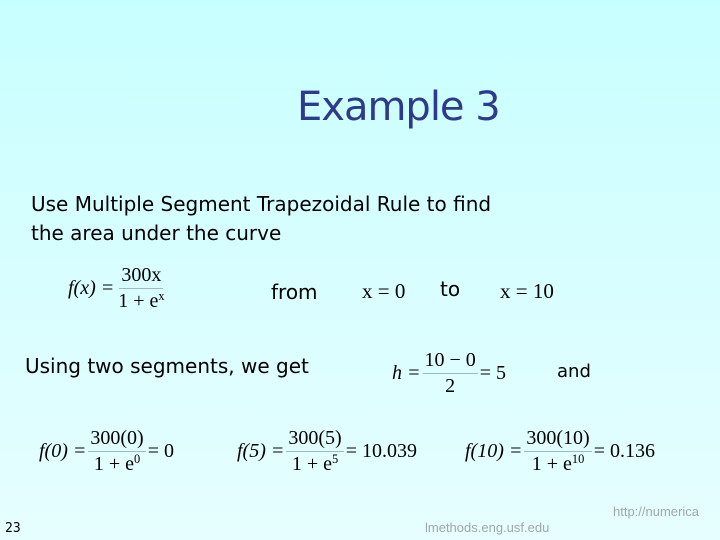 Image resolution: width=720 pixels, height=540 pixels. What do you see at coordinates (493, 373) in the screenshot?
I see `h-result: = 5` at bounding box center [493, 373].